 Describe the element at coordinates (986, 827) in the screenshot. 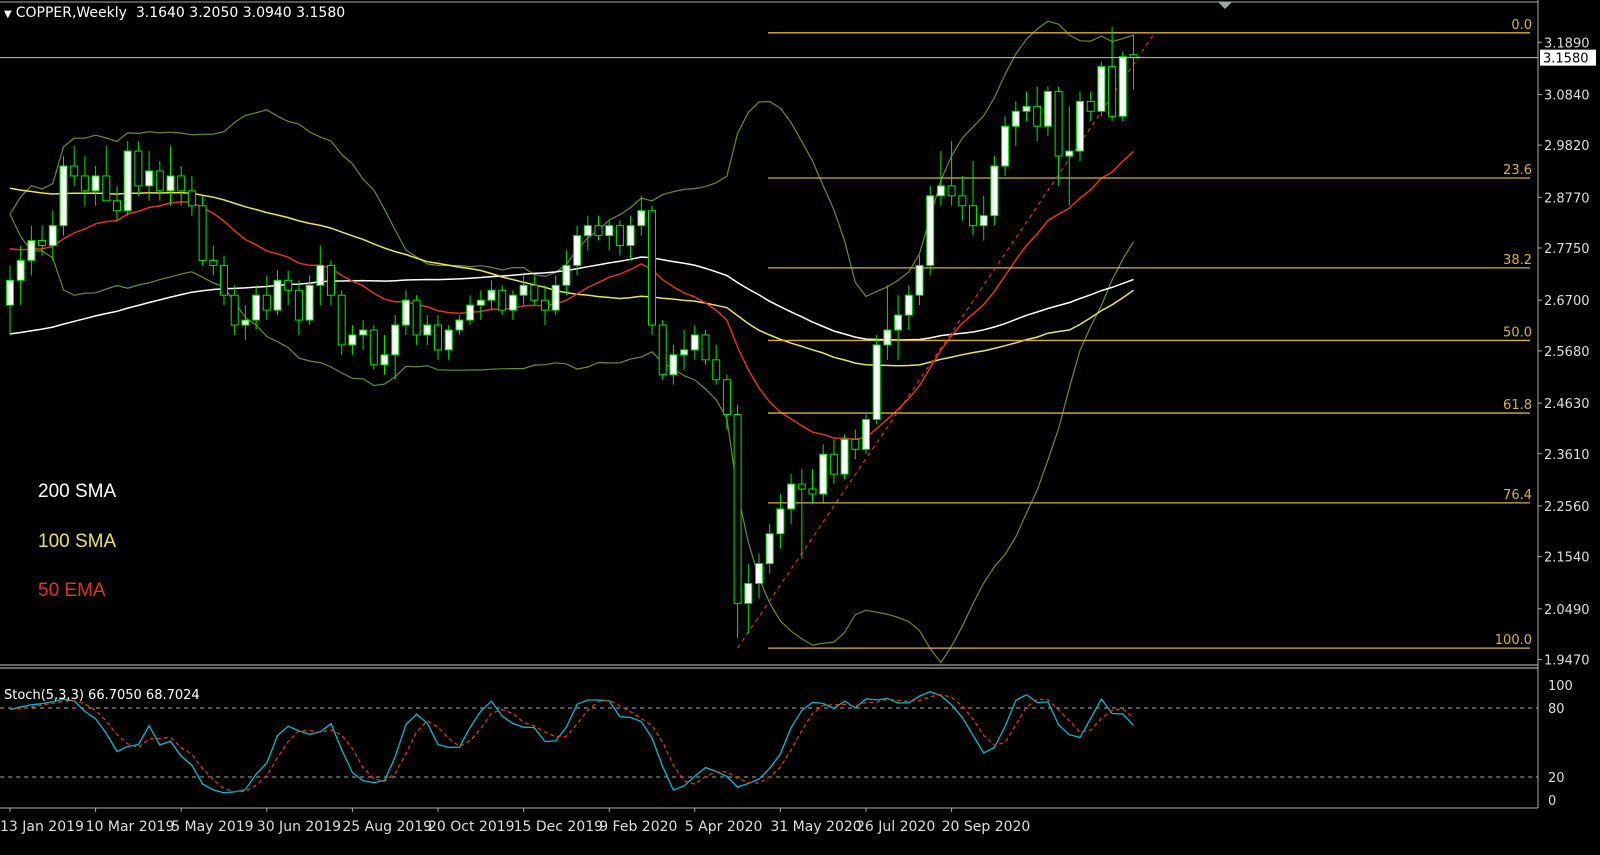

I see `time-tick-label: 20 Sep 2020` at that location.